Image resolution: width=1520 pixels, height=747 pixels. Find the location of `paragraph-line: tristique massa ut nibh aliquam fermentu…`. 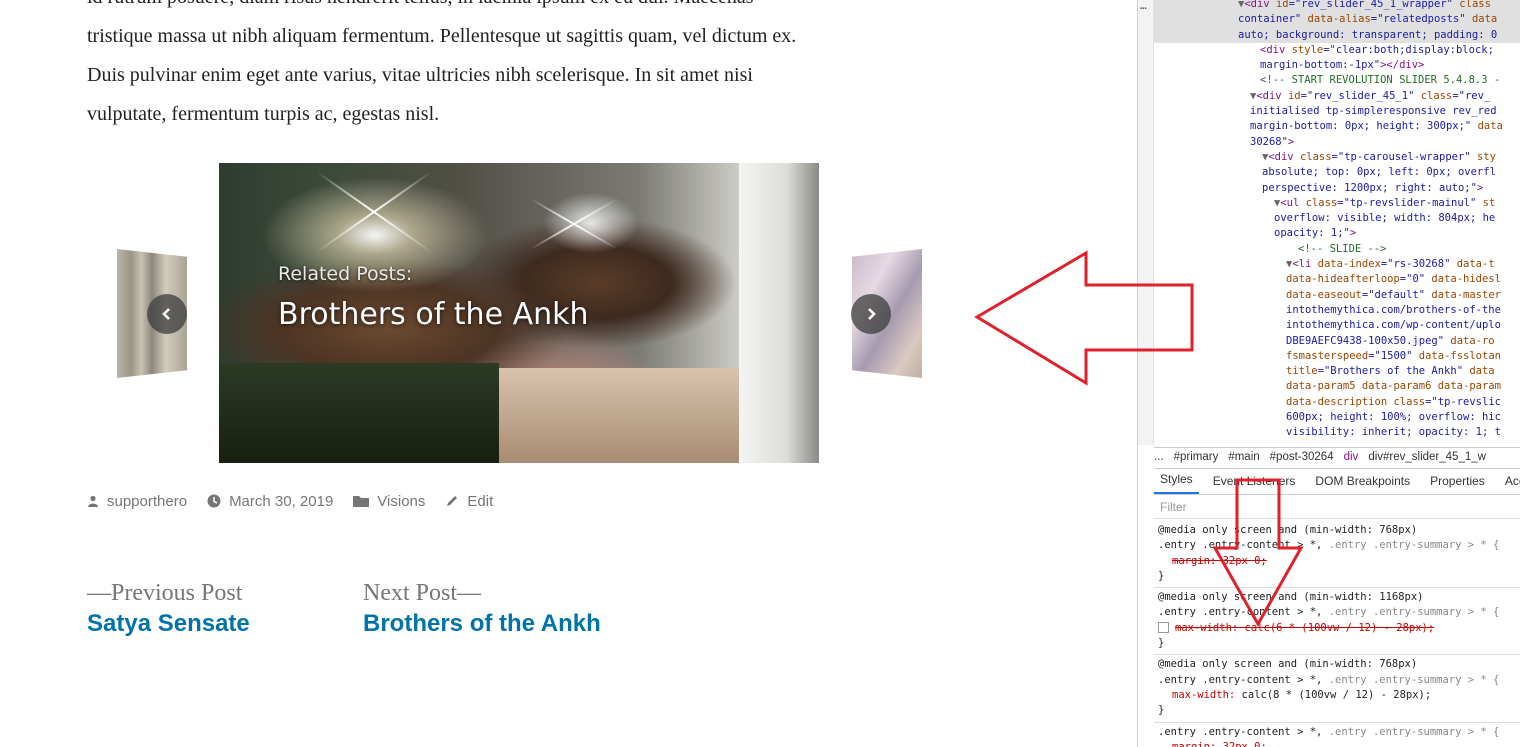

paragraph-line: tristique massa ut nibh aliquam fermentu… is located at coordinates (442, 36).